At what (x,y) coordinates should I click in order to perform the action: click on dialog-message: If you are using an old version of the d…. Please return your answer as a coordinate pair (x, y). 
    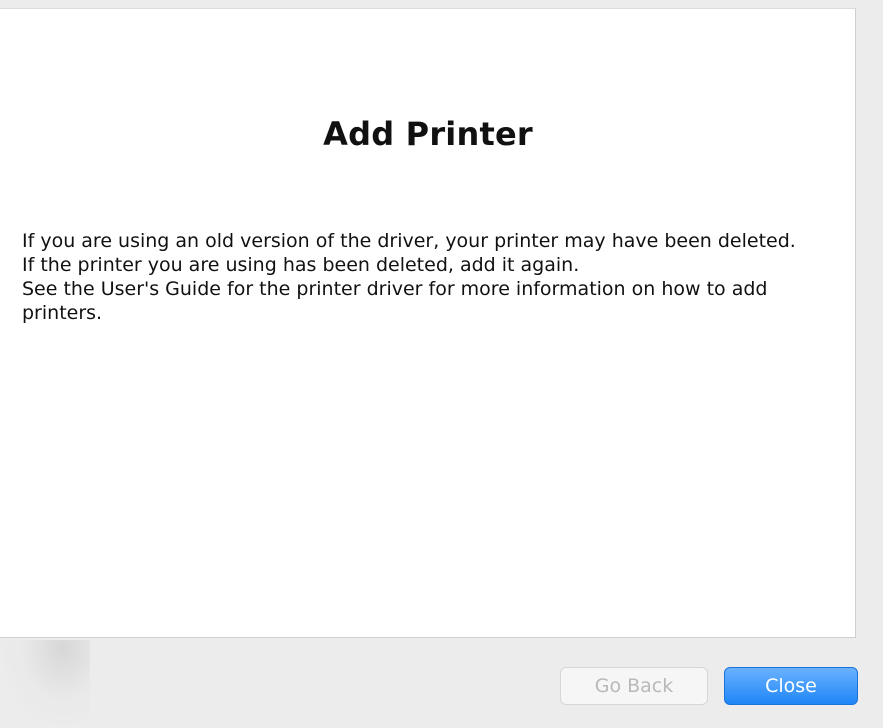
    Looking at the image, I should click on (432, 277).